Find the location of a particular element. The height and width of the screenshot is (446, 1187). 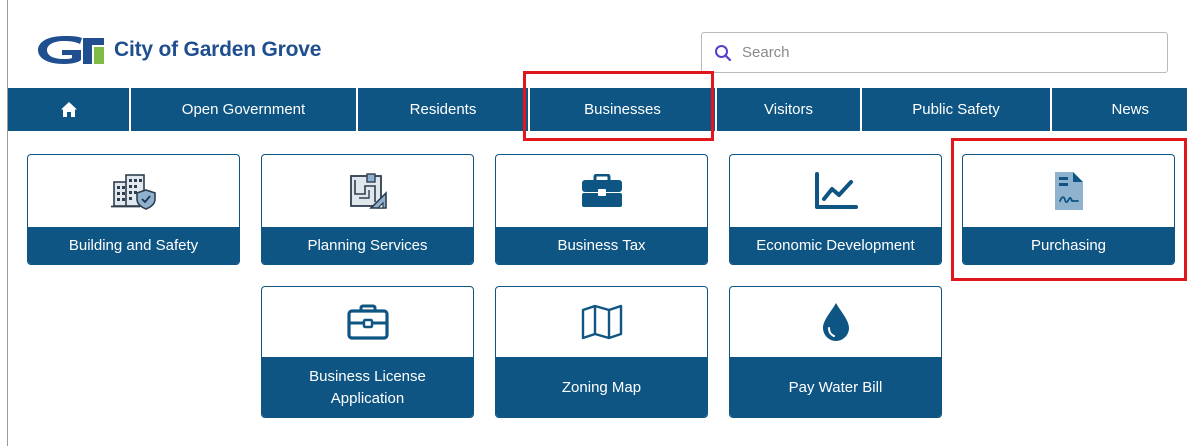

tile-planning-services: Planning Services is located at coordinates (367, 209).